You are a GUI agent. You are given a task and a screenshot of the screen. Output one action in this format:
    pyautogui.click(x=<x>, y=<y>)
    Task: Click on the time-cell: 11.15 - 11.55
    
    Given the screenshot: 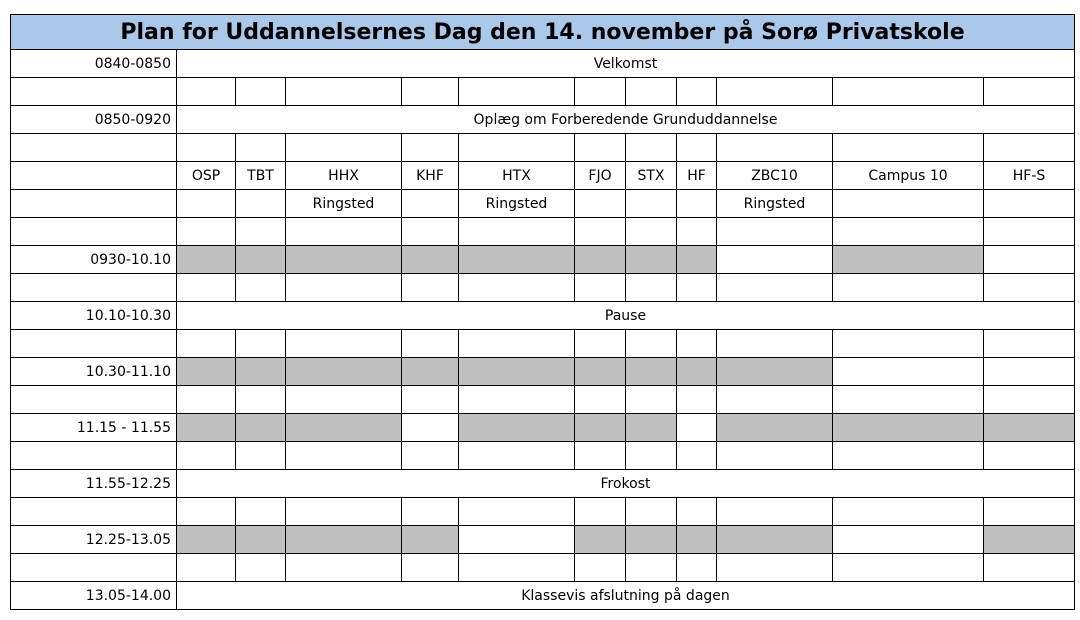 What is the action you would take?
    pyautogui.click(x=93, y=427)
    